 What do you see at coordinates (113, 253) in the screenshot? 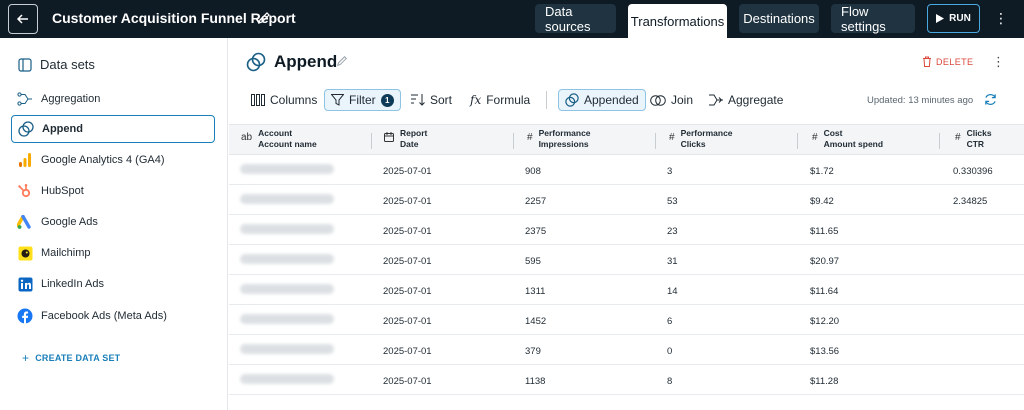
I see `sidebar-item-mailchimp: Mailchimp` at bounding box center [113, 253].